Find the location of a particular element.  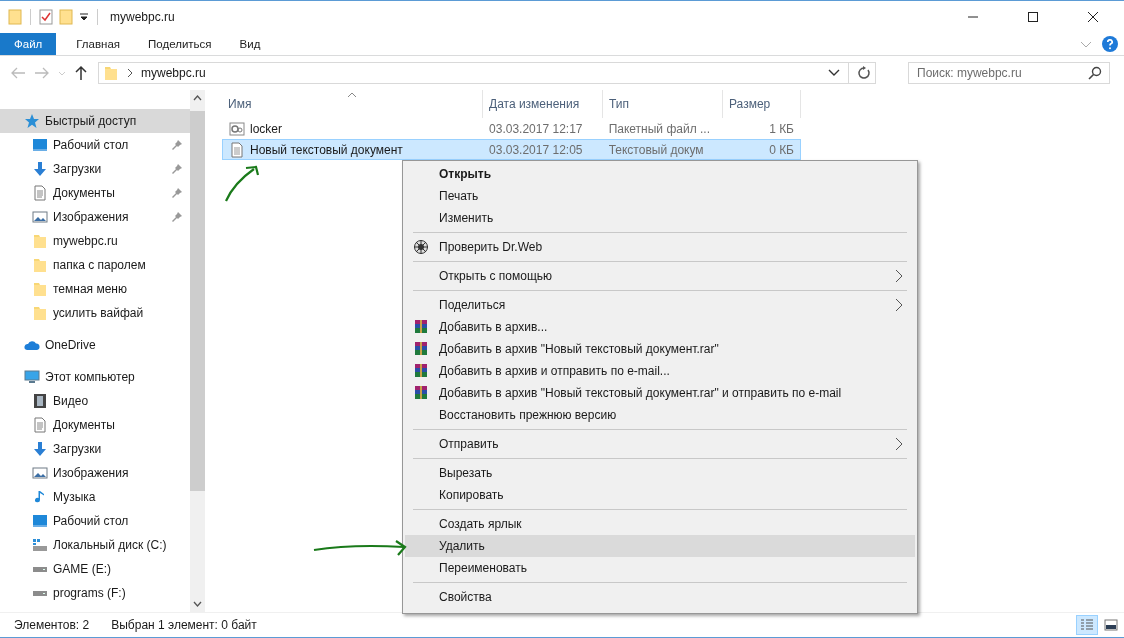

date-cell-text: 03.03.2017 12:17 is located at coordinates (536, 128).